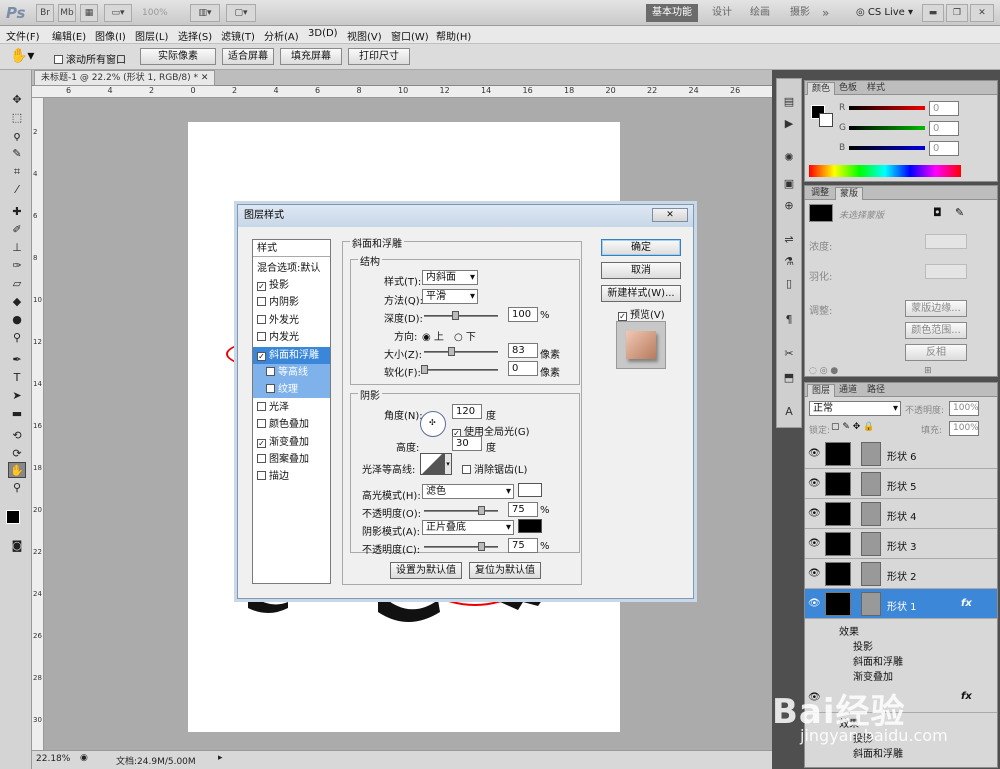  What do you see at coordinates (17, 436) in the screenshot?
I see `3d-rotate-tool-icon: ⟲` at bounding box center [17, 436].